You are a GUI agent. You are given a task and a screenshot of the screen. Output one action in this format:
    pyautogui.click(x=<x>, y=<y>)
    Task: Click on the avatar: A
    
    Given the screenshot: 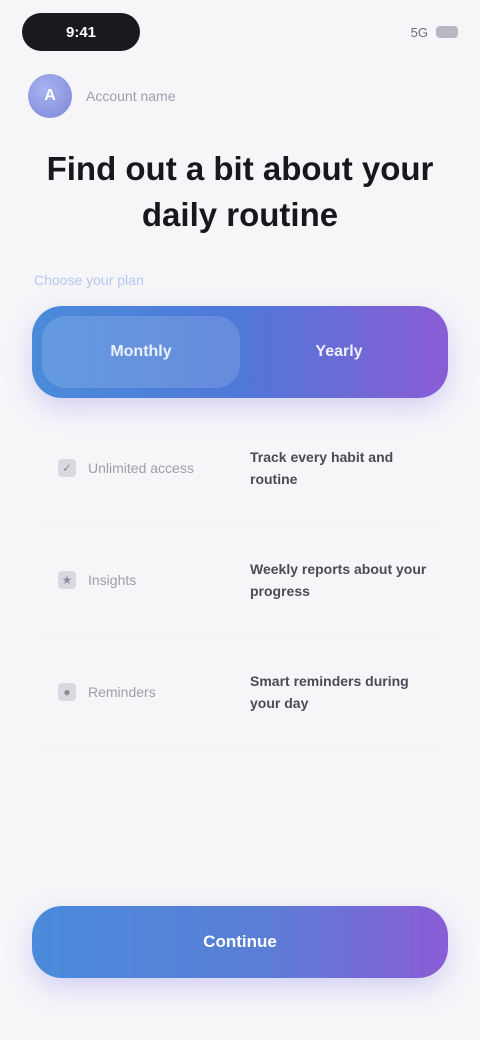 What is the action you would take?
    pyautogui.click(x=50, y=96)
    